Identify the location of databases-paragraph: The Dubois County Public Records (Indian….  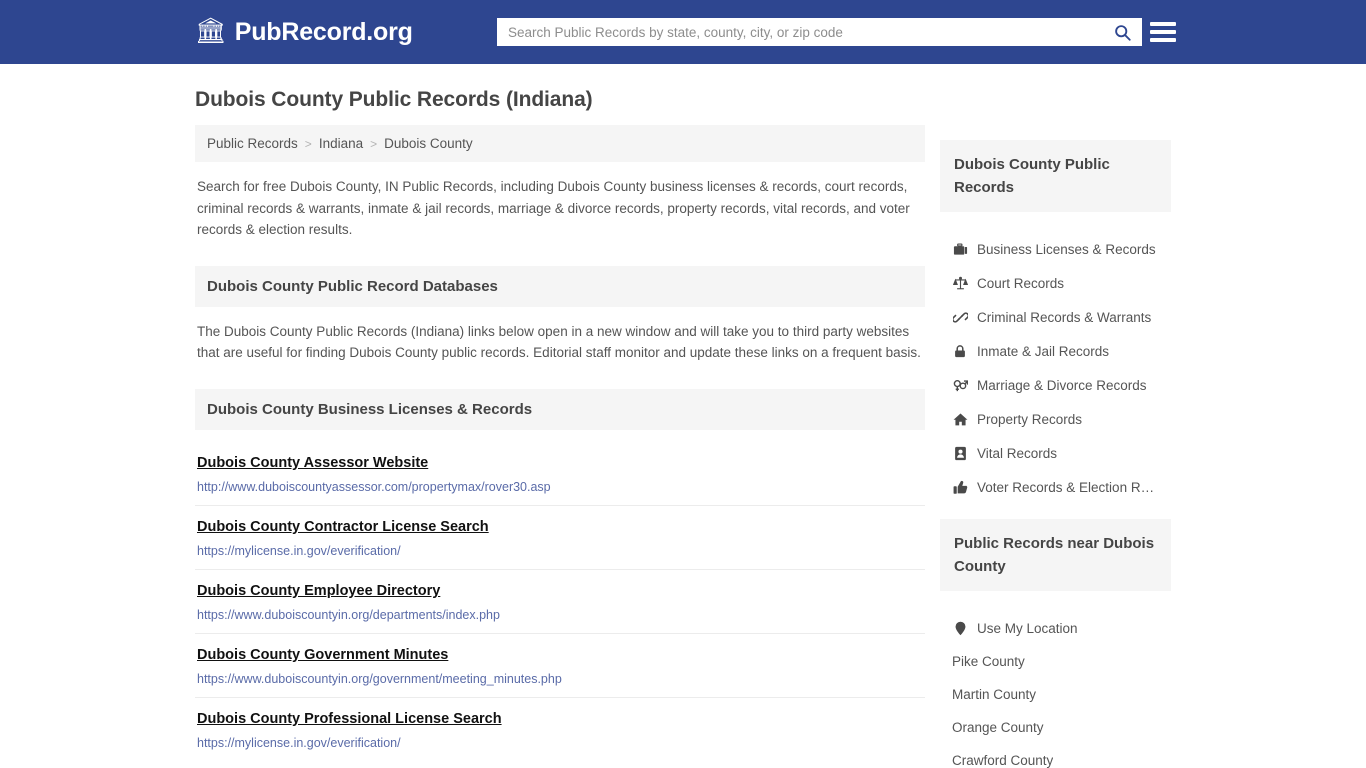
(559, 342).